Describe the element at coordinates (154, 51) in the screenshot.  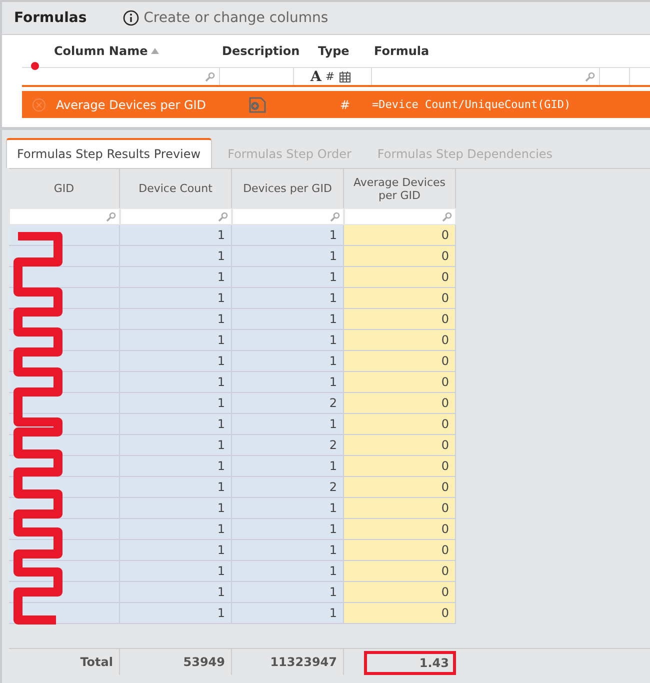
I see `sort-up-icon` at that location.